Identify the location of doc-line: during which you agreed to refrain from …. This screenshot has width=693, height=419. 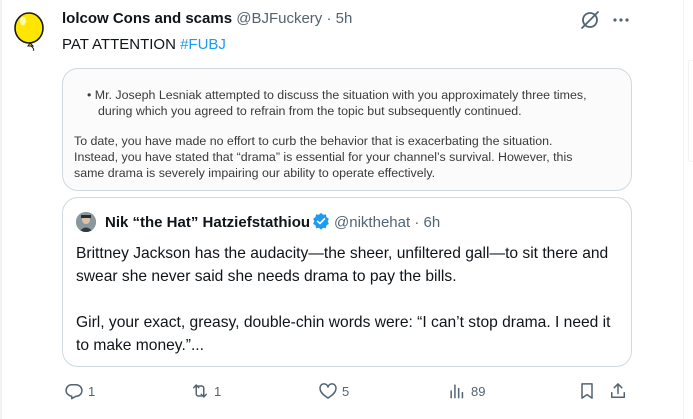
(310, 111).